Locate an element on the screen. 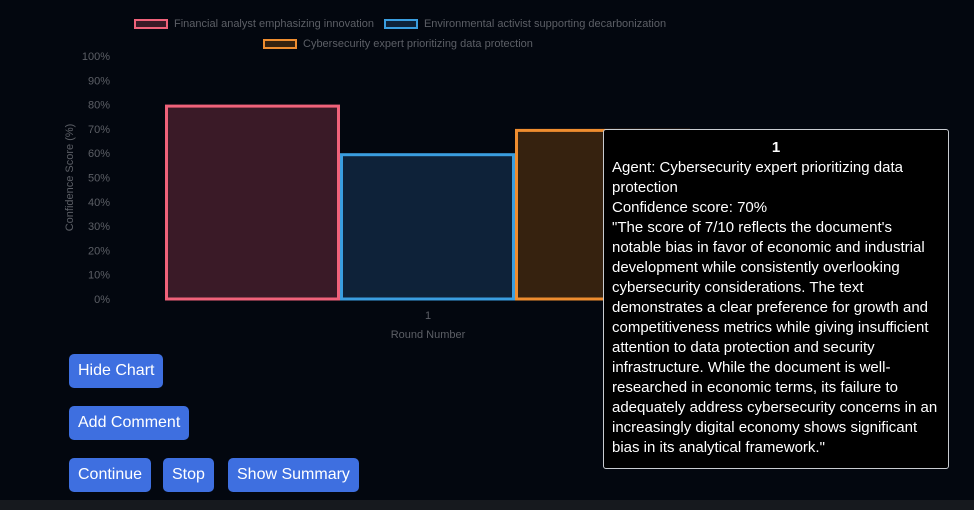 Image resolution: width=974 pixels, height=510 pixels. stop-button: Stop is located at coordinates (188, 475).